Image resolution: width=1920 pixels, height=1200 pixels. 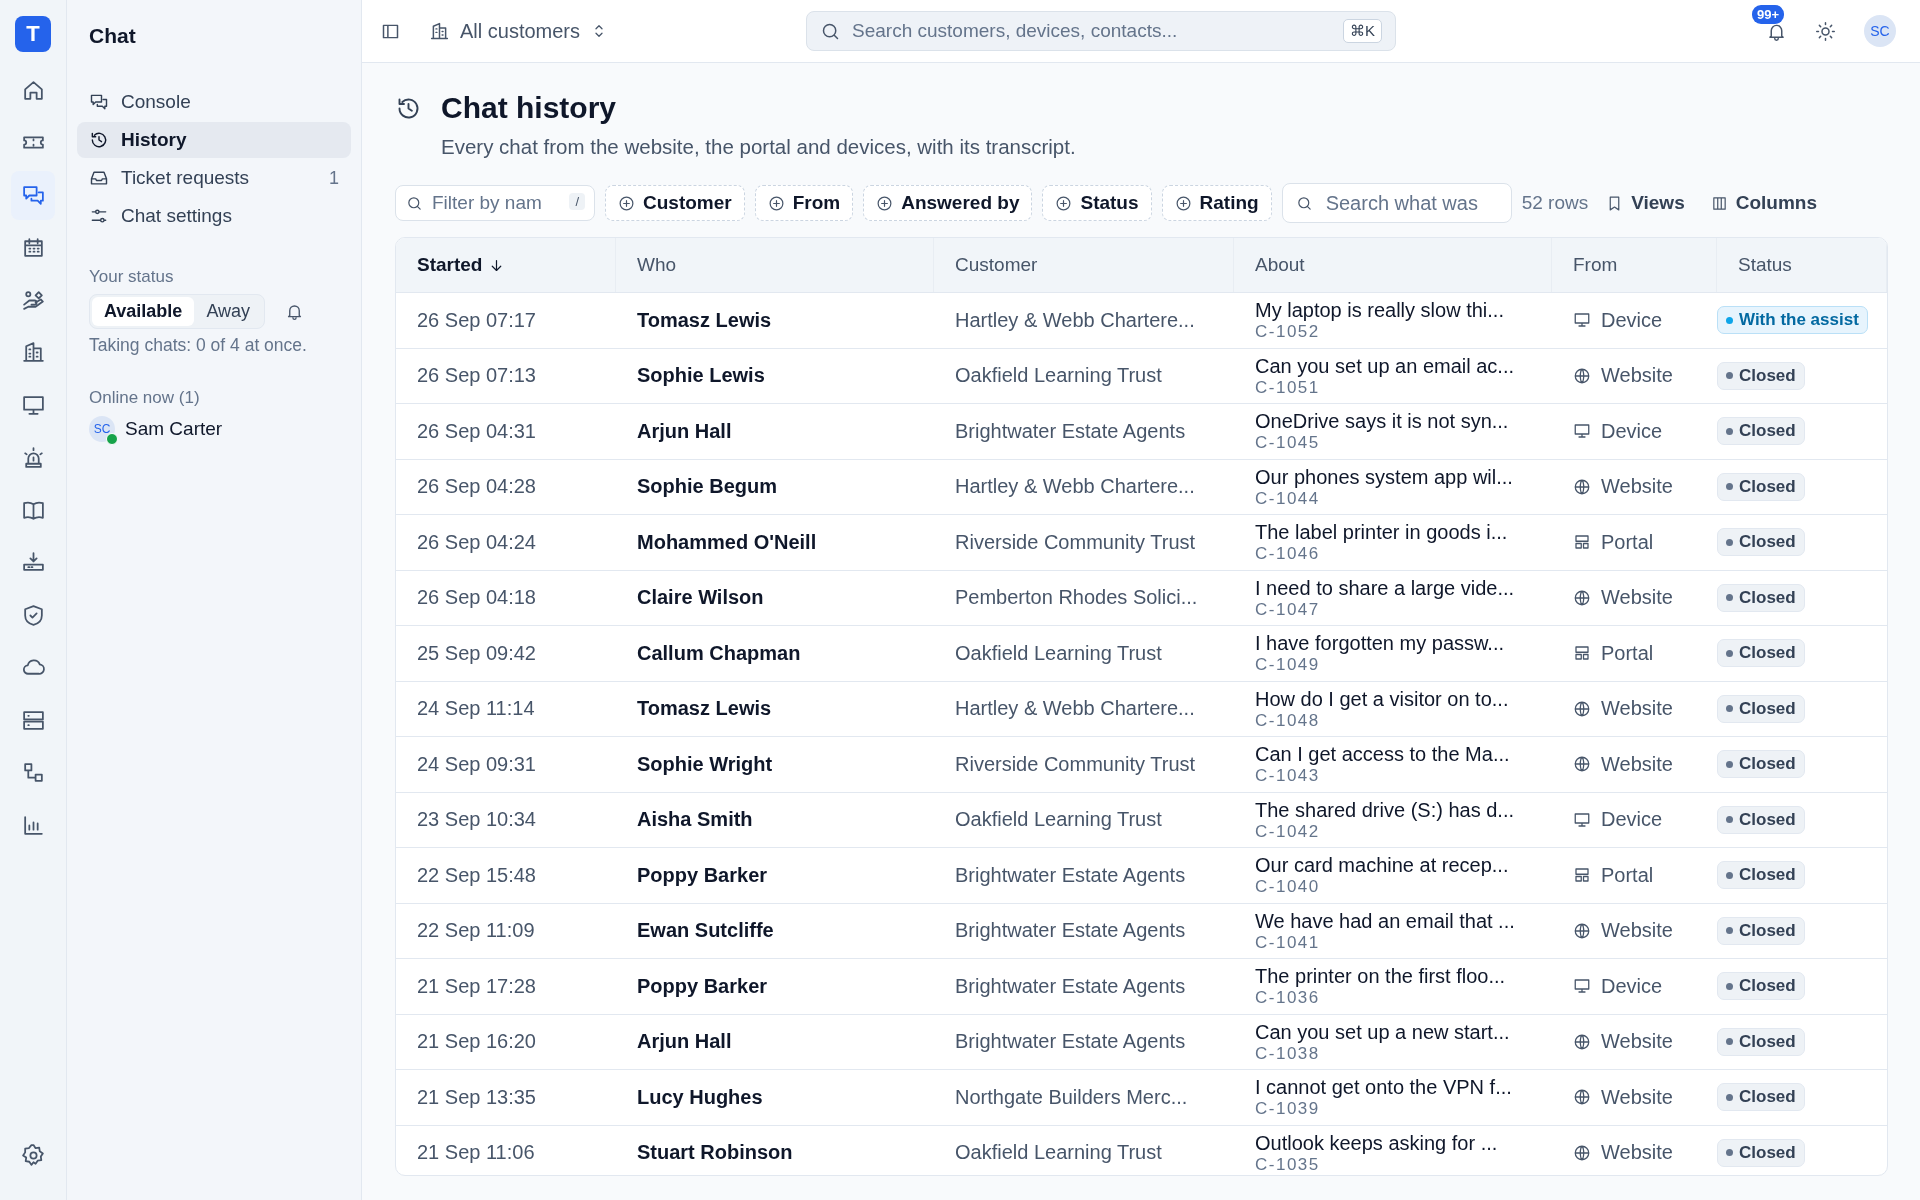 I want to click on column-header: From, so click(x=1634, y=265).